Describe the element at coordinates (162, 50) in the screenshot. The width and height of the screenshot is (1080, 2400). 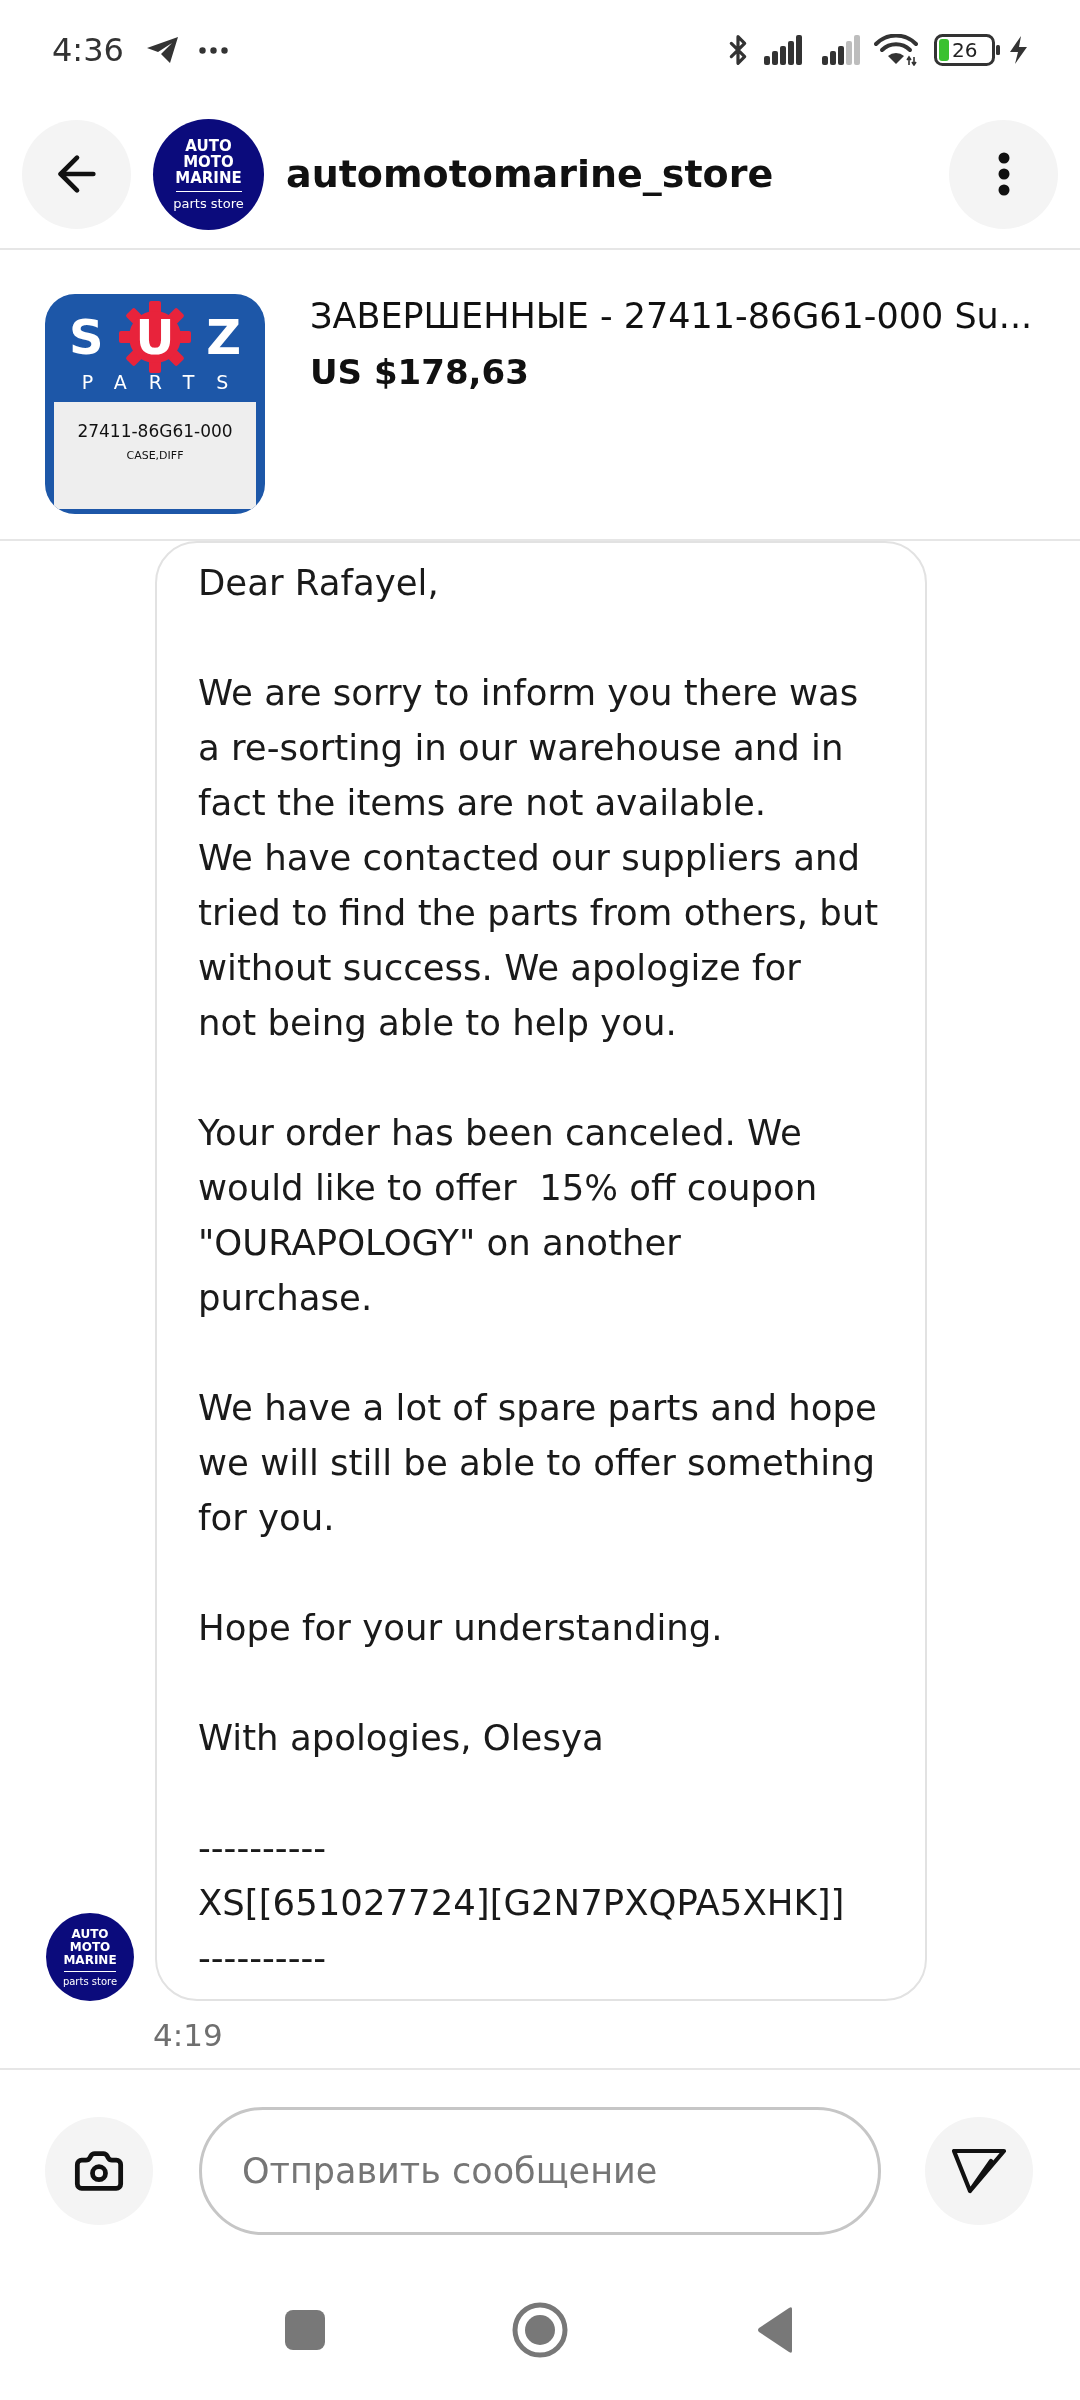
I see `paper-plane-icon` at that location.